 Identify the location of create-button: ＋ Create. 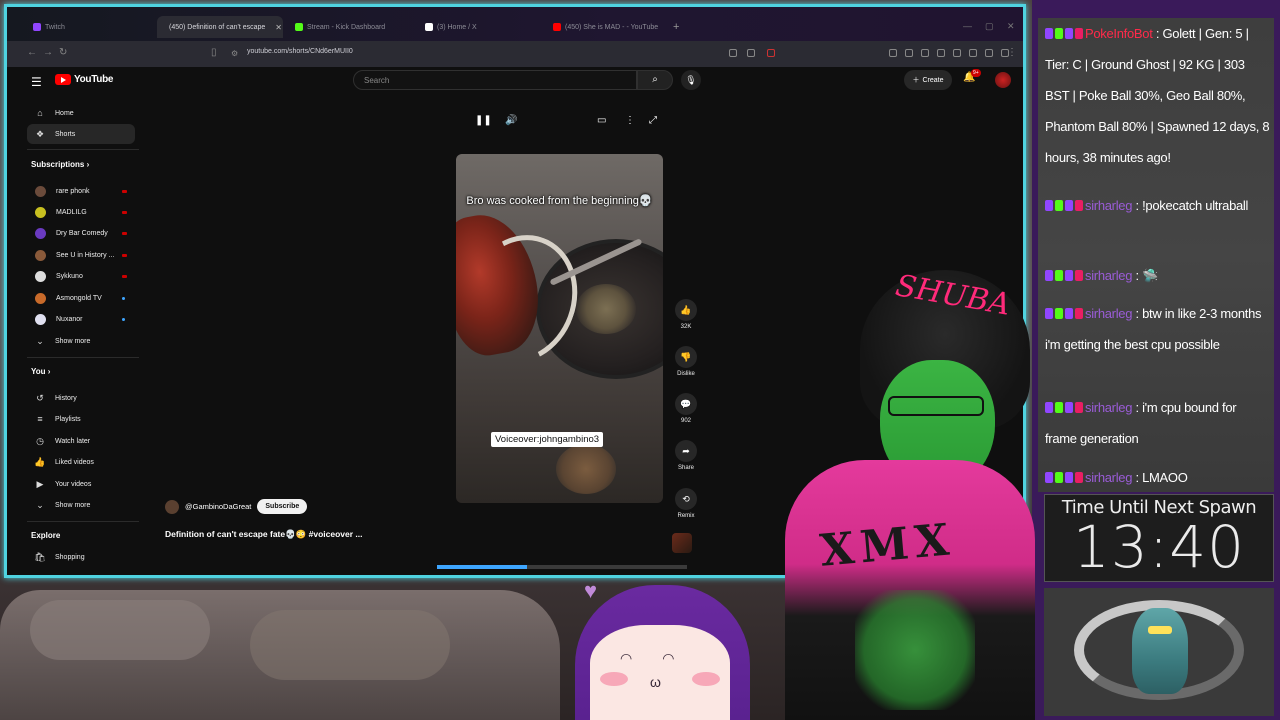
(928, 80).